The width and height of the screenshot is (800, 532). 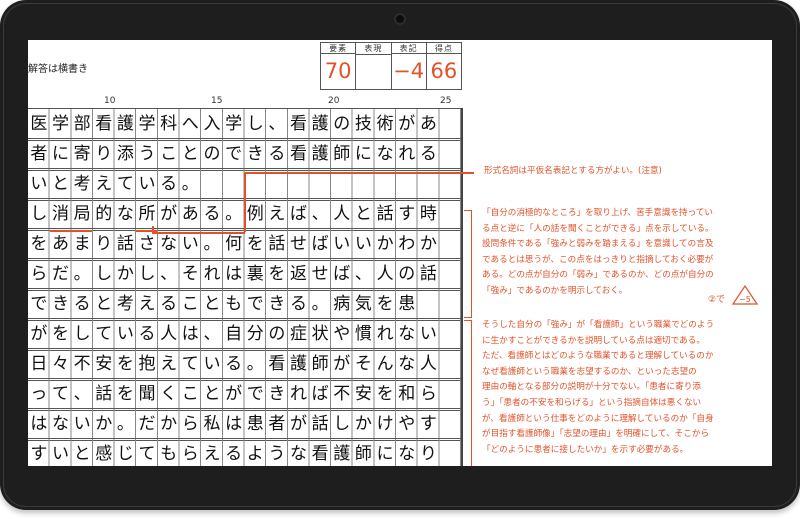 I want to click on annotation-note: 形式名詞は平仮名表記とする方がよい。(注意), so click(x=573, y=172).